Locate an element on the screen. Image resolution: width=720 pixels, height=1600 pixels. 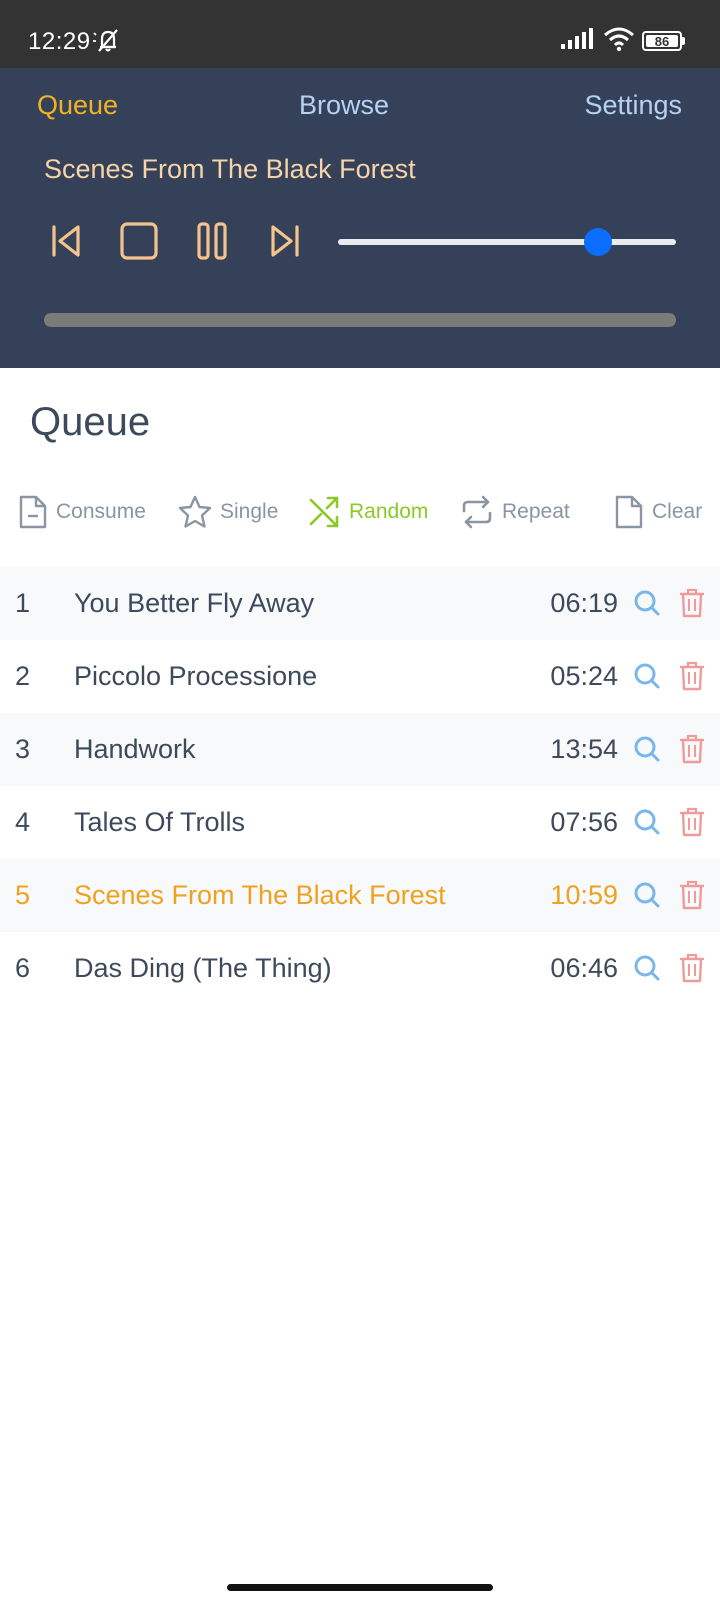
queue-row: 1 You Better Fly Away 06:19 is located at coordinates (360, 603).